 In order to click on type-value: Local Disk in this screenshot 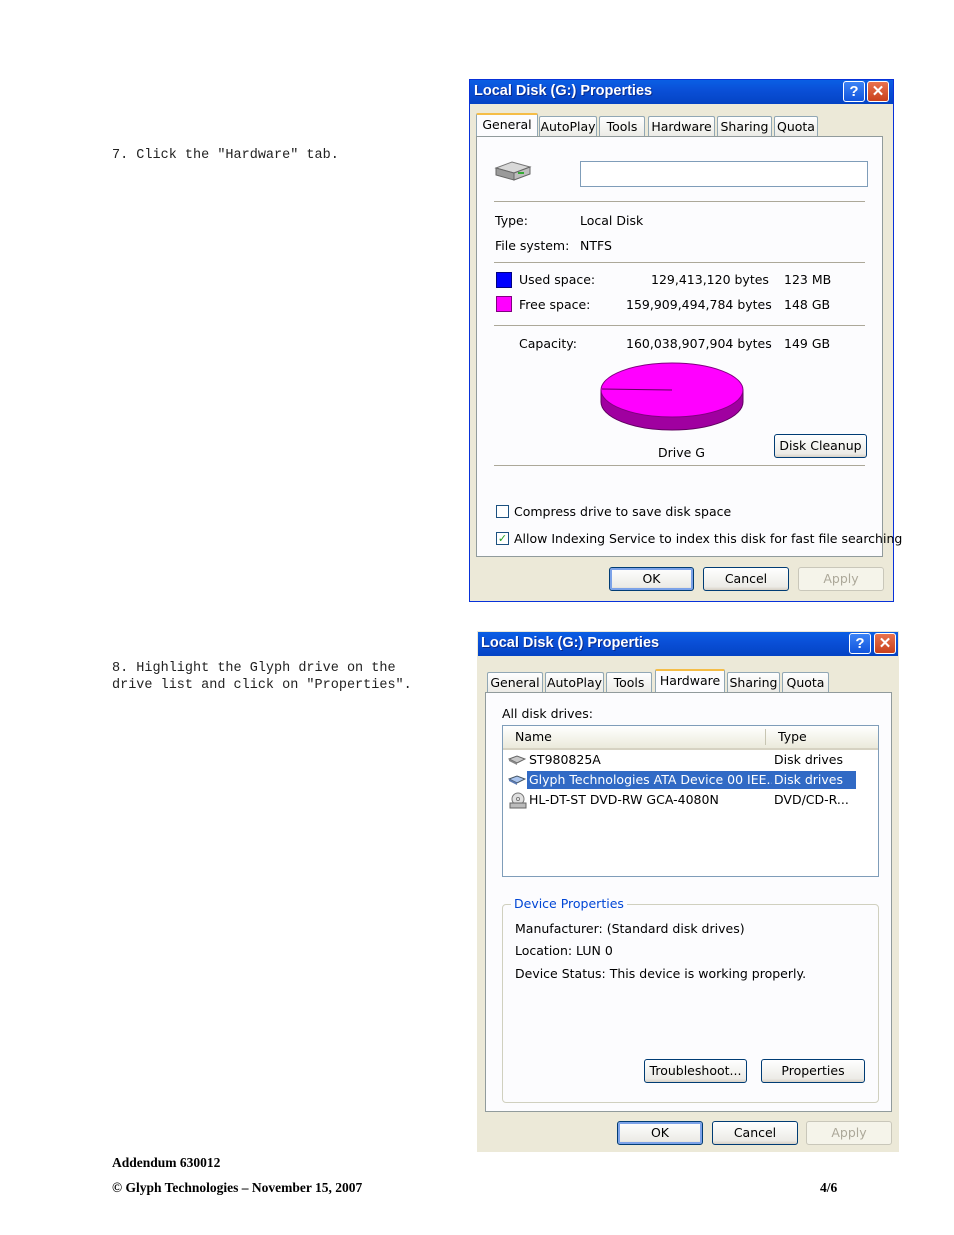, I will do `click(612, 220)`.